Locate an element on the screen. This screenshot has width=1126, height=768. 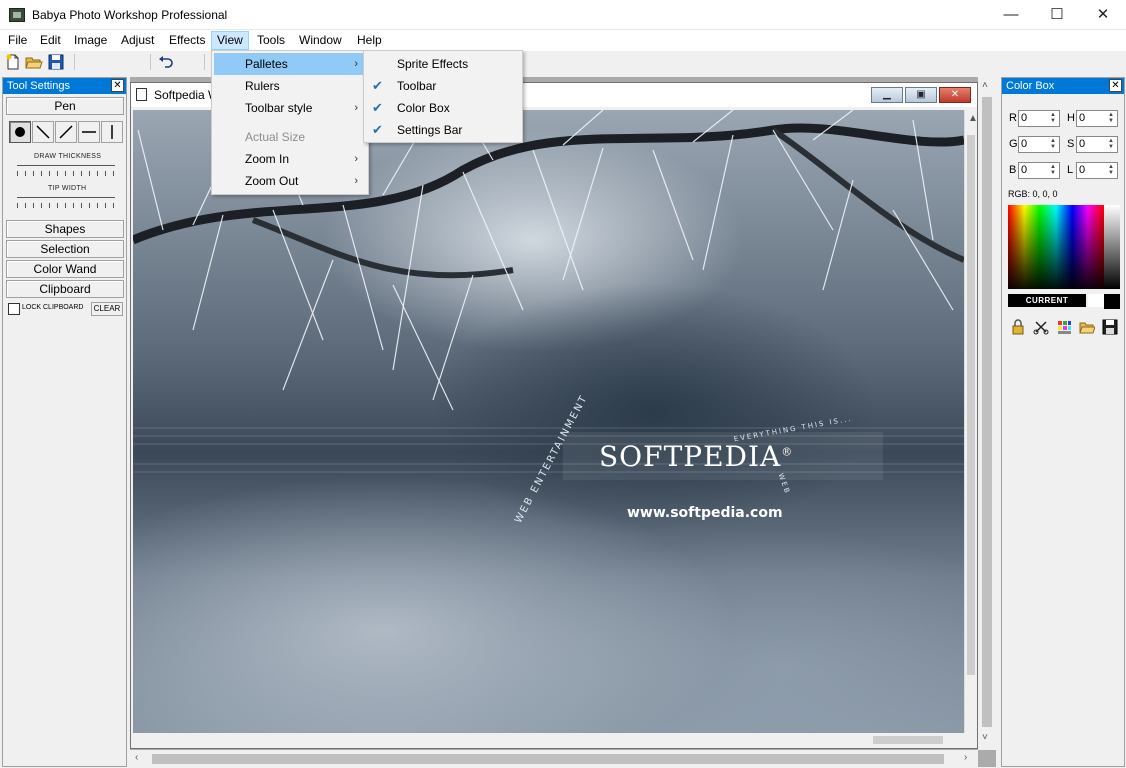
view-menu-rulers: Rulers is located at coordinates (290, 86).